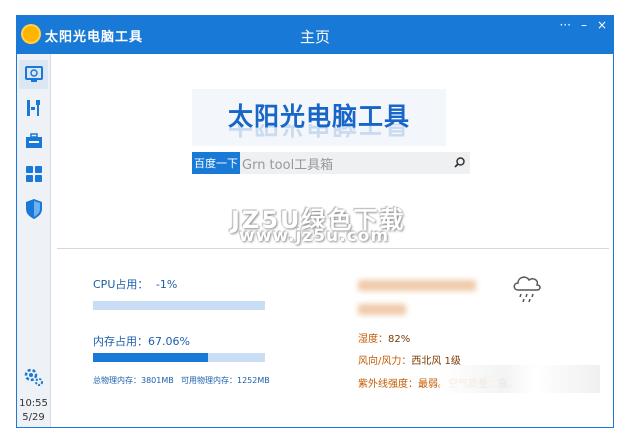 The height and width of the screenshot is (442, 636). I want to click on apps-grid-icon, so click(33, 173).